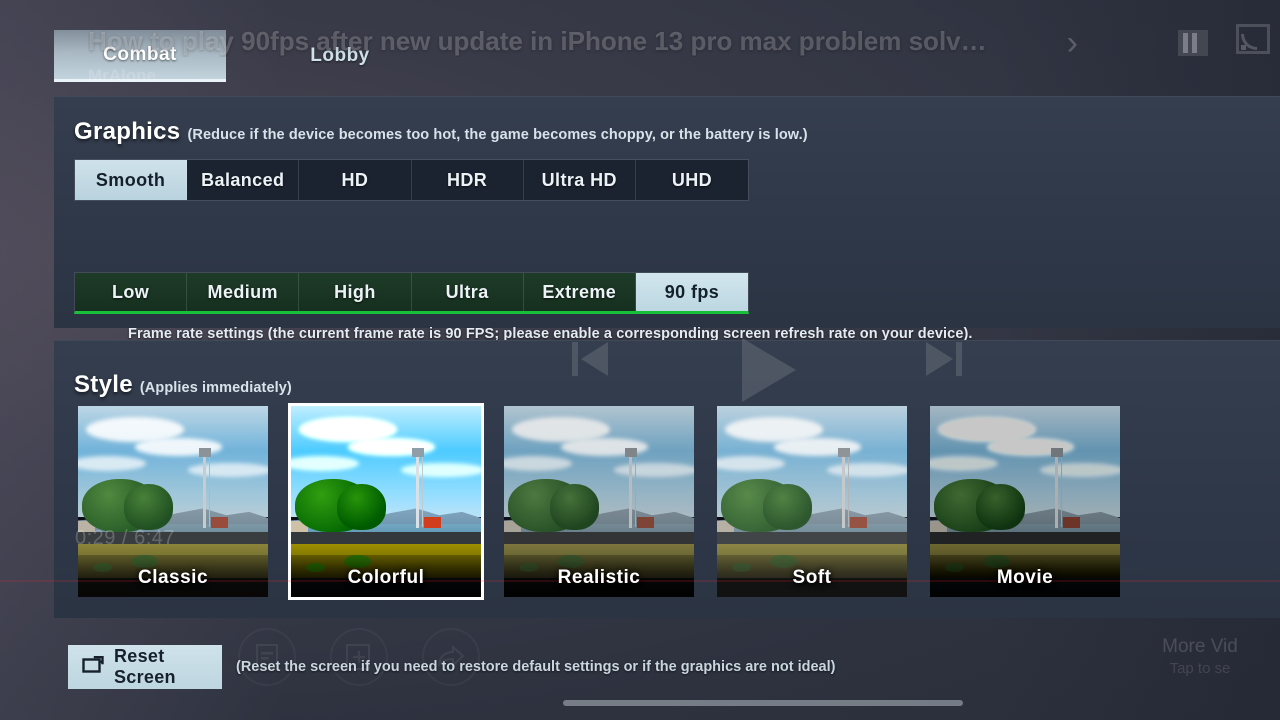 This screenshot has width=1280, height=720. I want to click on style-label-soft: Soft, so click(812, 577).